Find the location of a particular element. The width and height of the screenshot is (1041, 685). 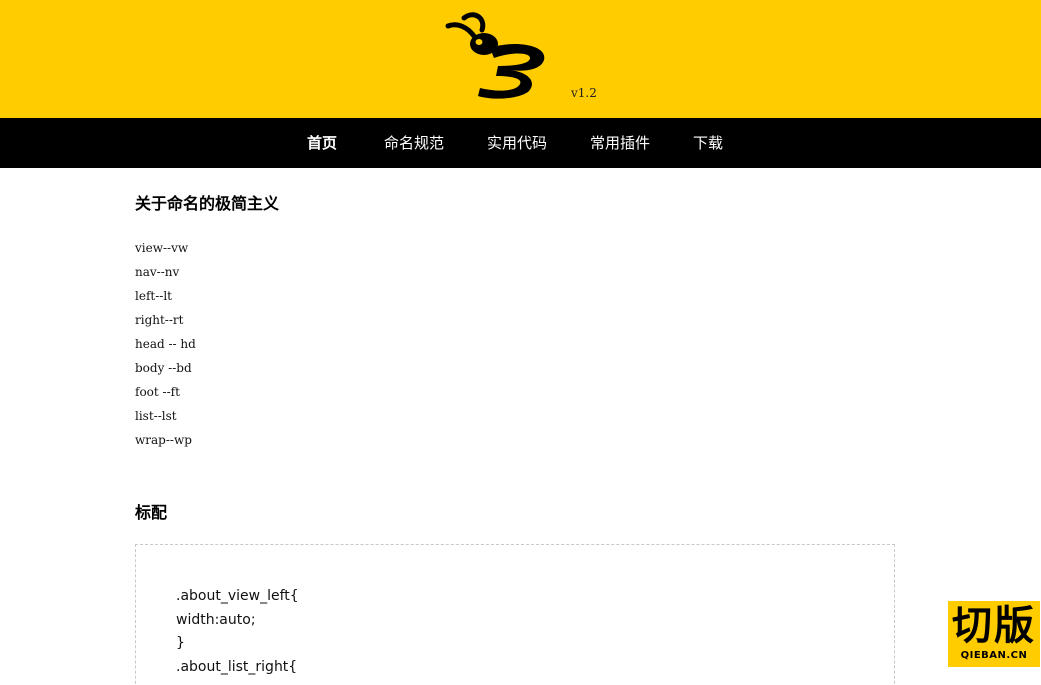

list-item: wrap--wp is located at coordinates (163, 440).